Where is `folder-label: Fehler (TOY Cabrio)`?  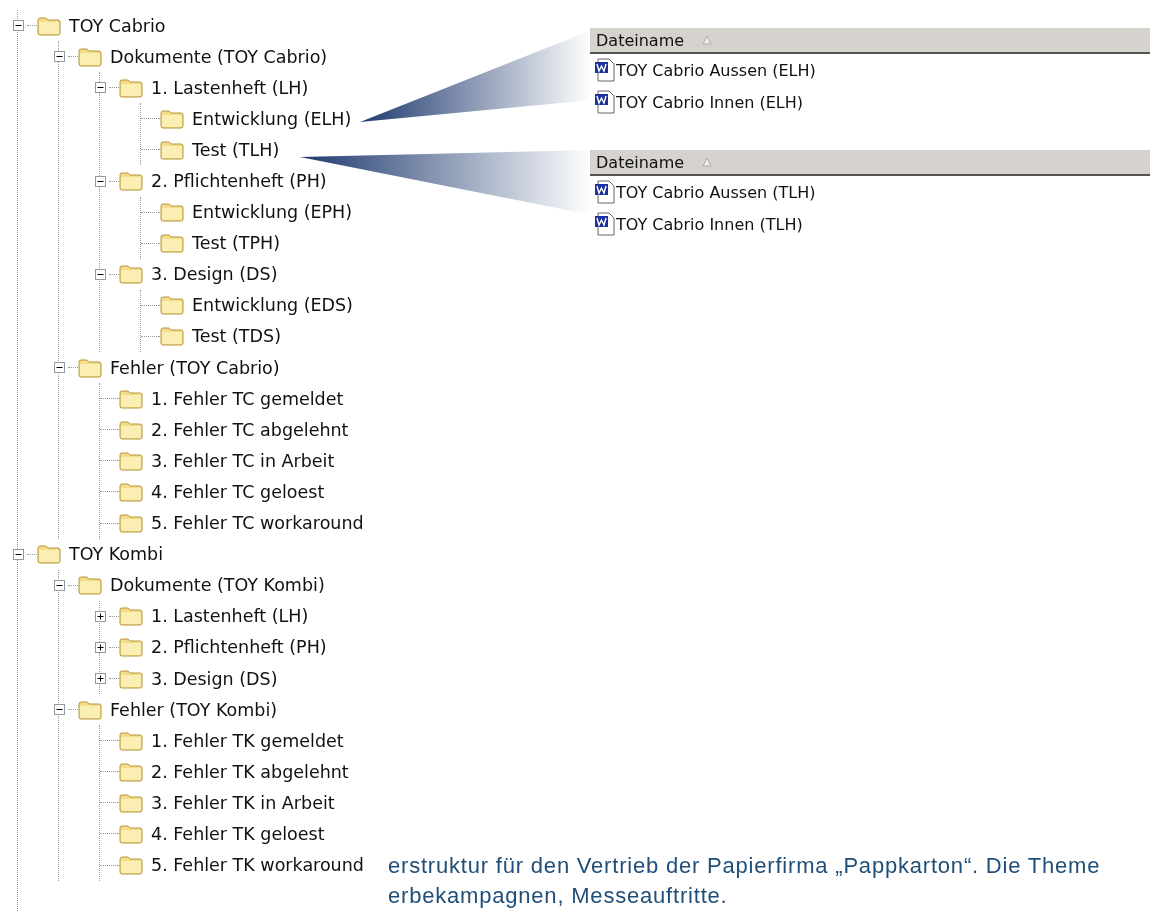
folder-label: Fehler (TOY Cabrio) is located at coordinates (195, 367).